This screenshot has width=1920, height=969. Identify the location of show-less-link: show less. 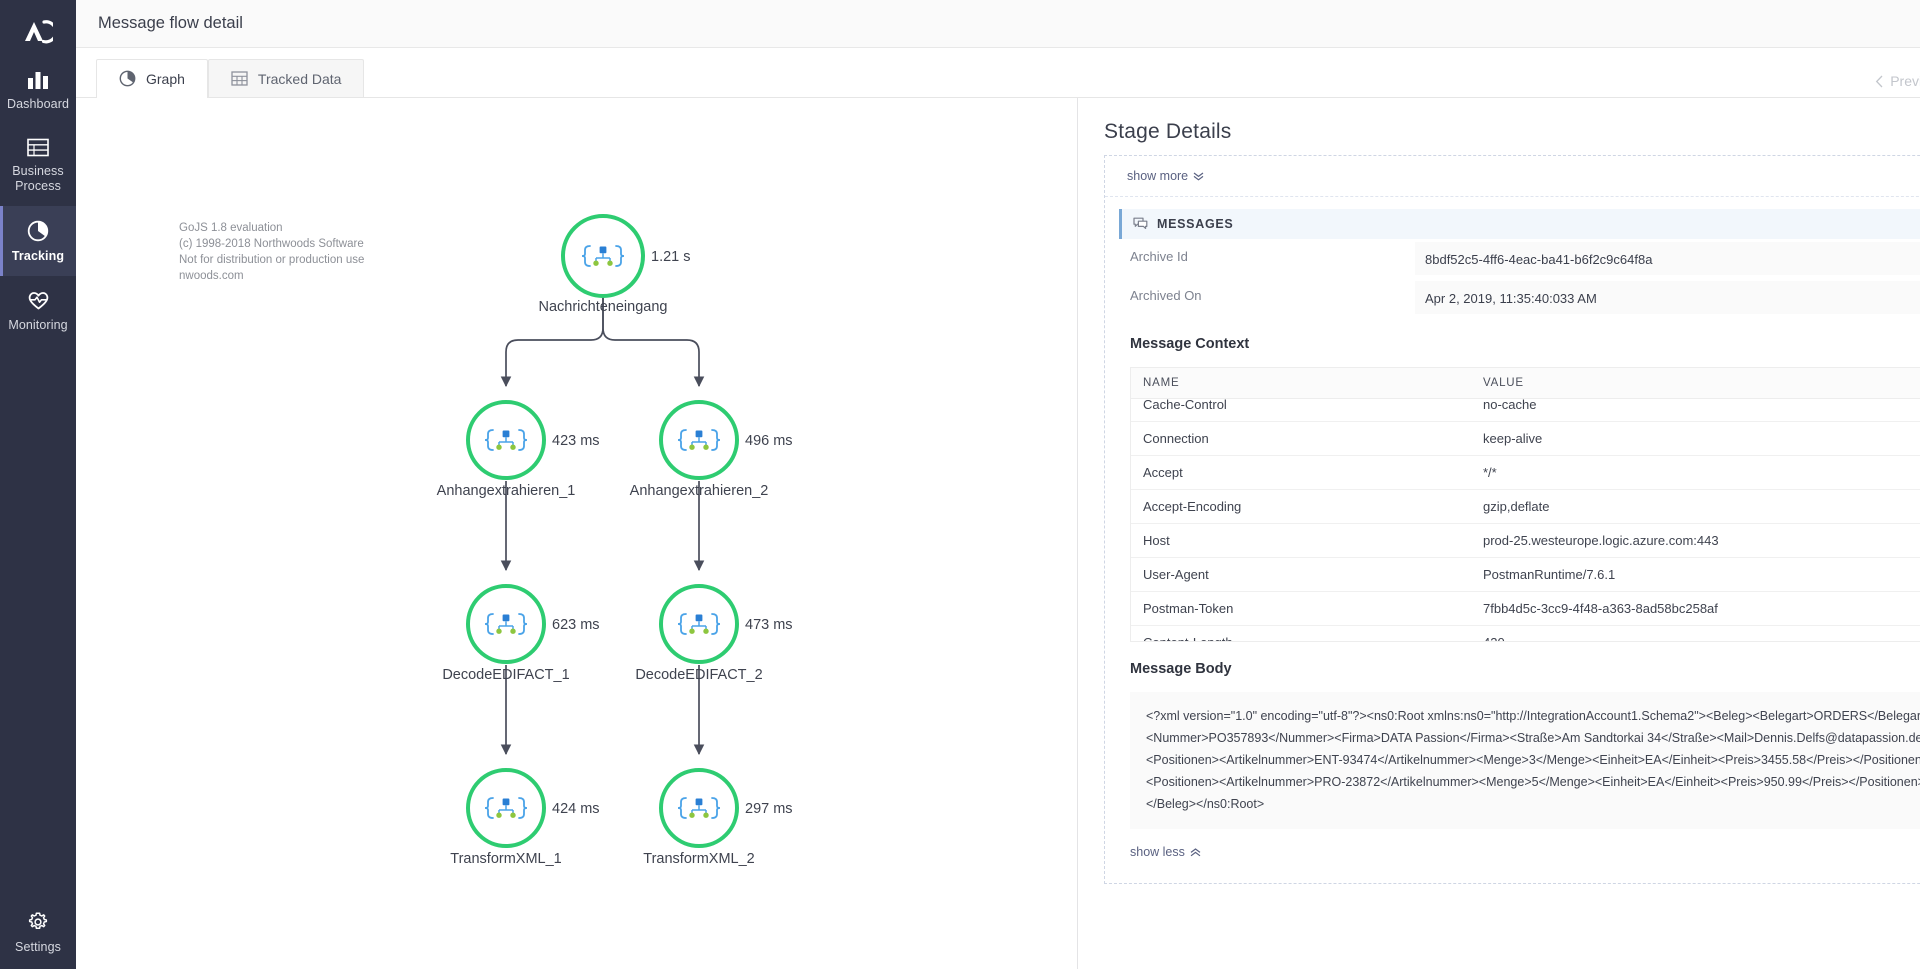
(1165, 852).